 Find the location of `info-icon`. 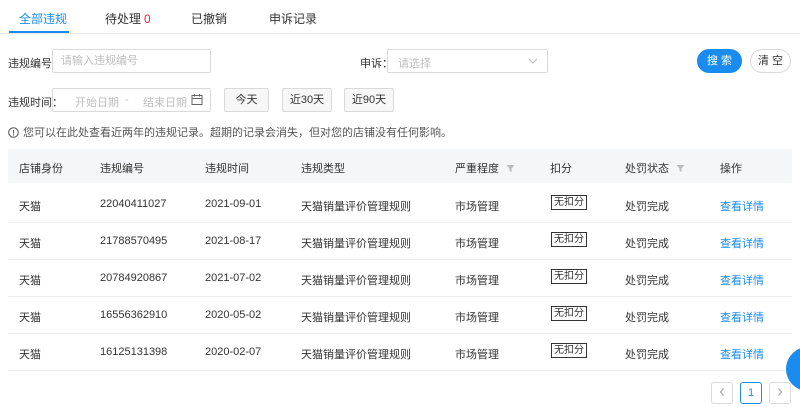

info-icon is located at coordinates (13, 134).